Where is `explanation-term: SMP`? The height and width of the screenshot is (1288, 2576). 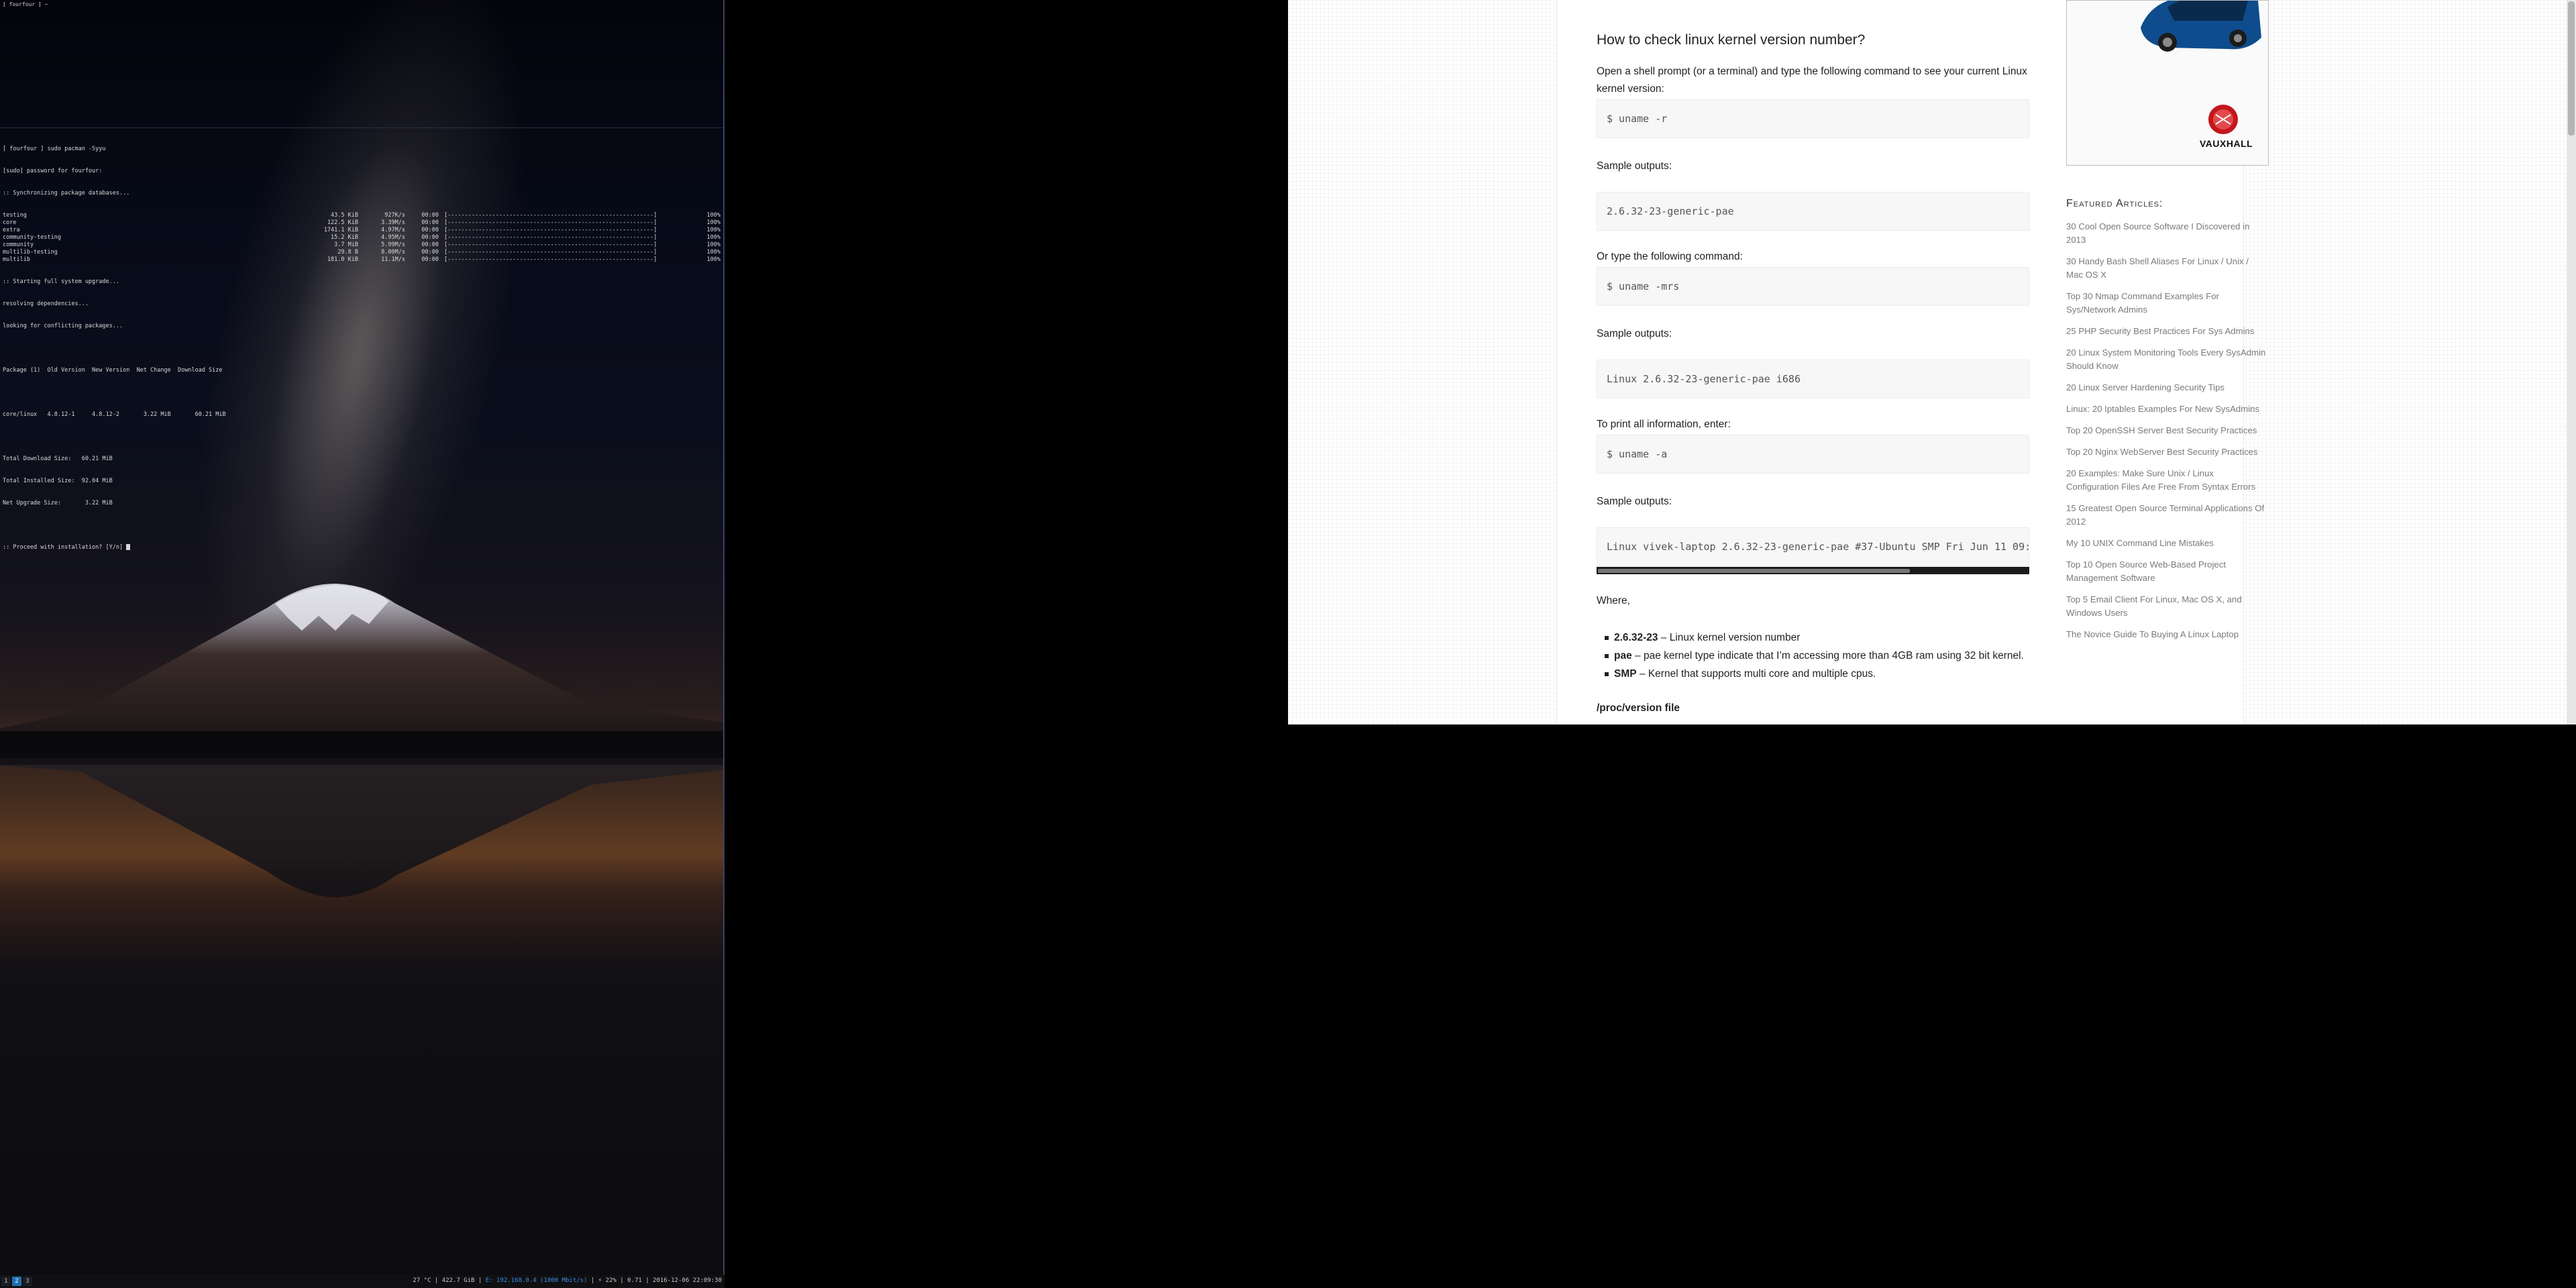 explanation-term: SMP is located at coordinates (1625, 674).